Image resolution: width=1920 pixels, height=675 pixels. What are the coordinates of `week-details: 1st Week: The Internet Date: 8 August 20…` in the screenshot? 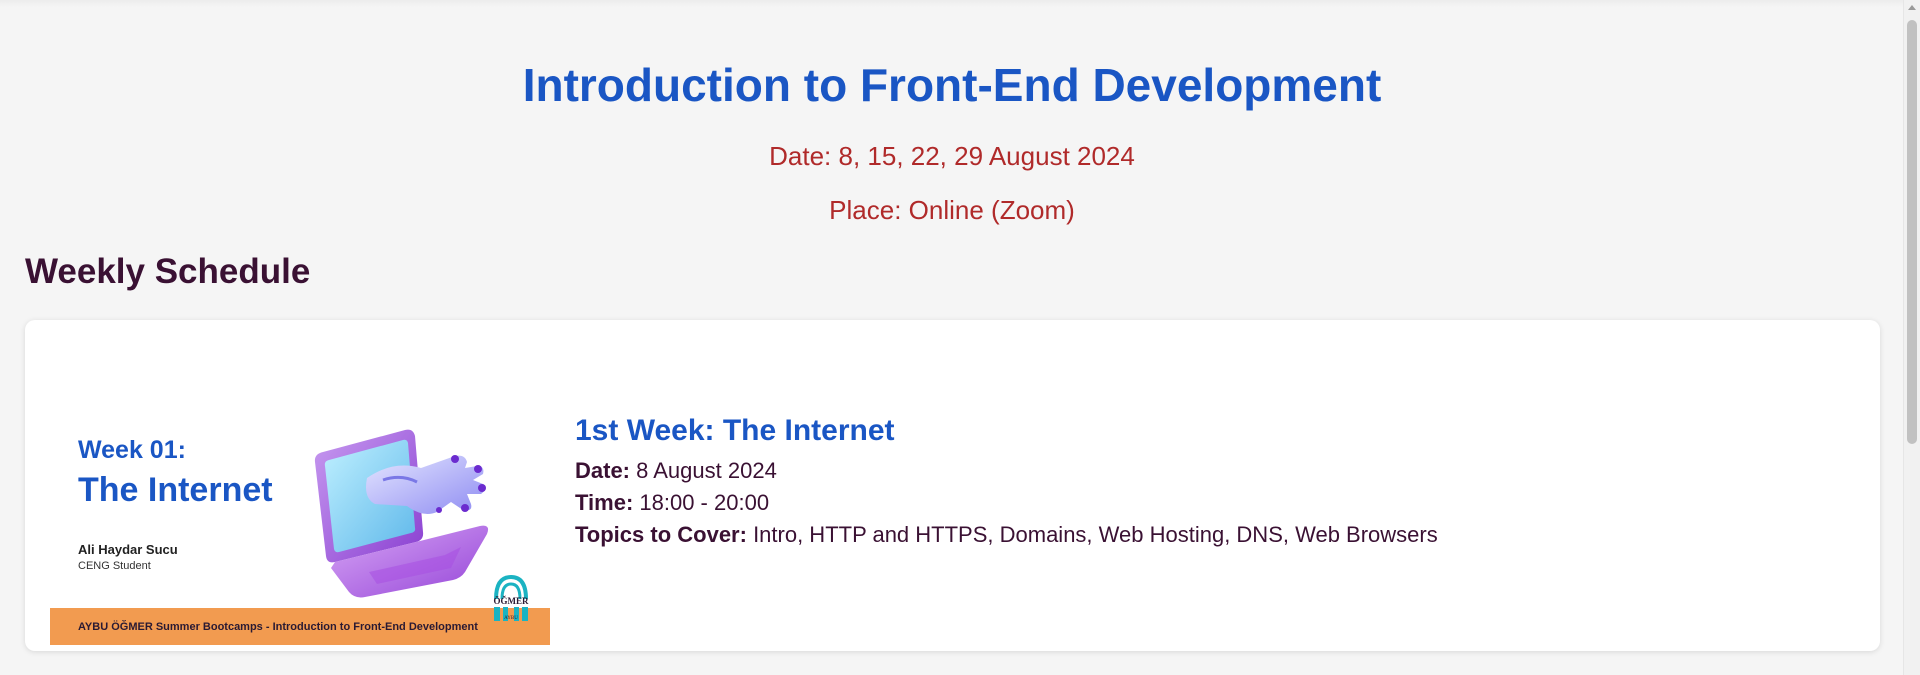 It's located at (1210, 482).